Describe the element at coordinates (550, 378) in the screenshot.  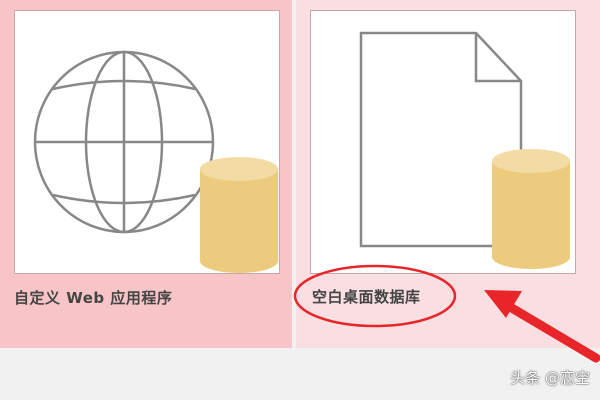
I see `watermark: 头条 @恋空` at that location.